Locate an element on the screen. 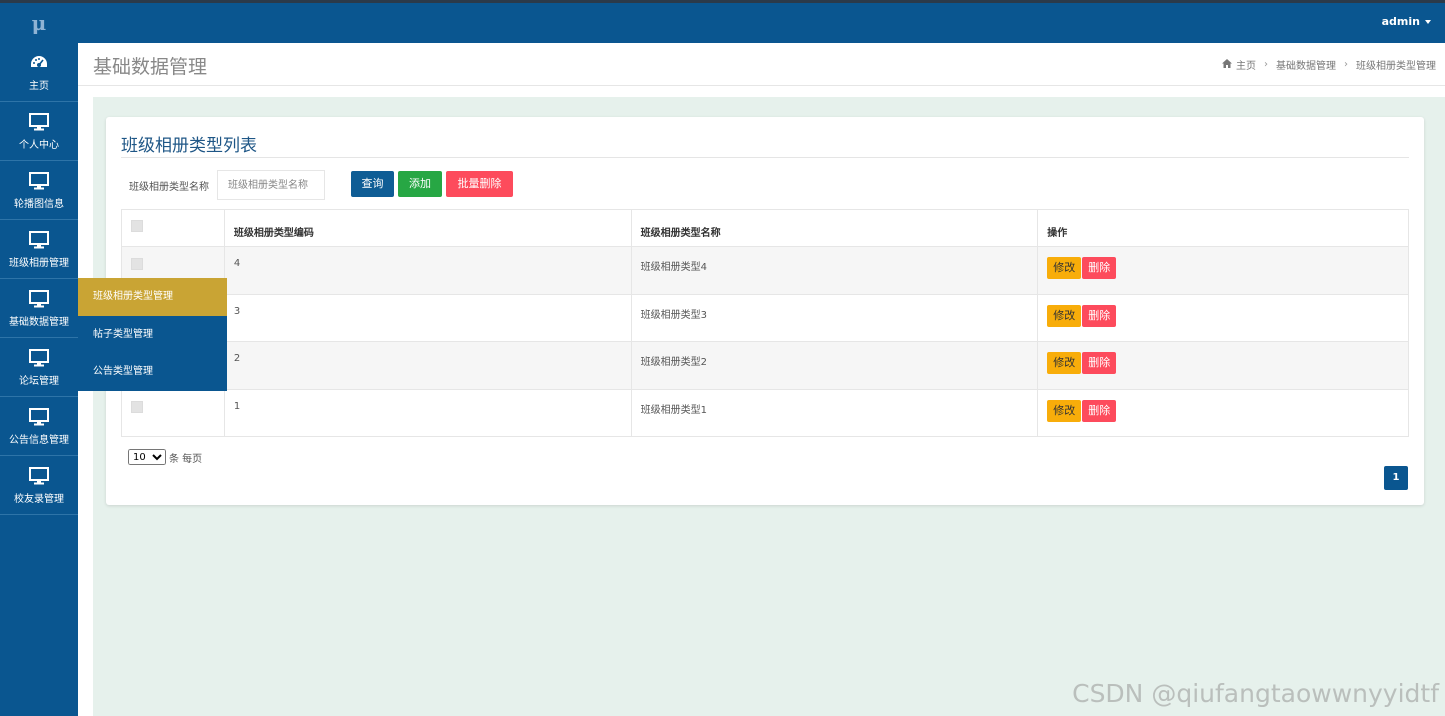 Image resolution: width=1445 pixels, height=716 pixels. sidebar-item-notice: 公告信息管理 is located at coordinates (39, 426).